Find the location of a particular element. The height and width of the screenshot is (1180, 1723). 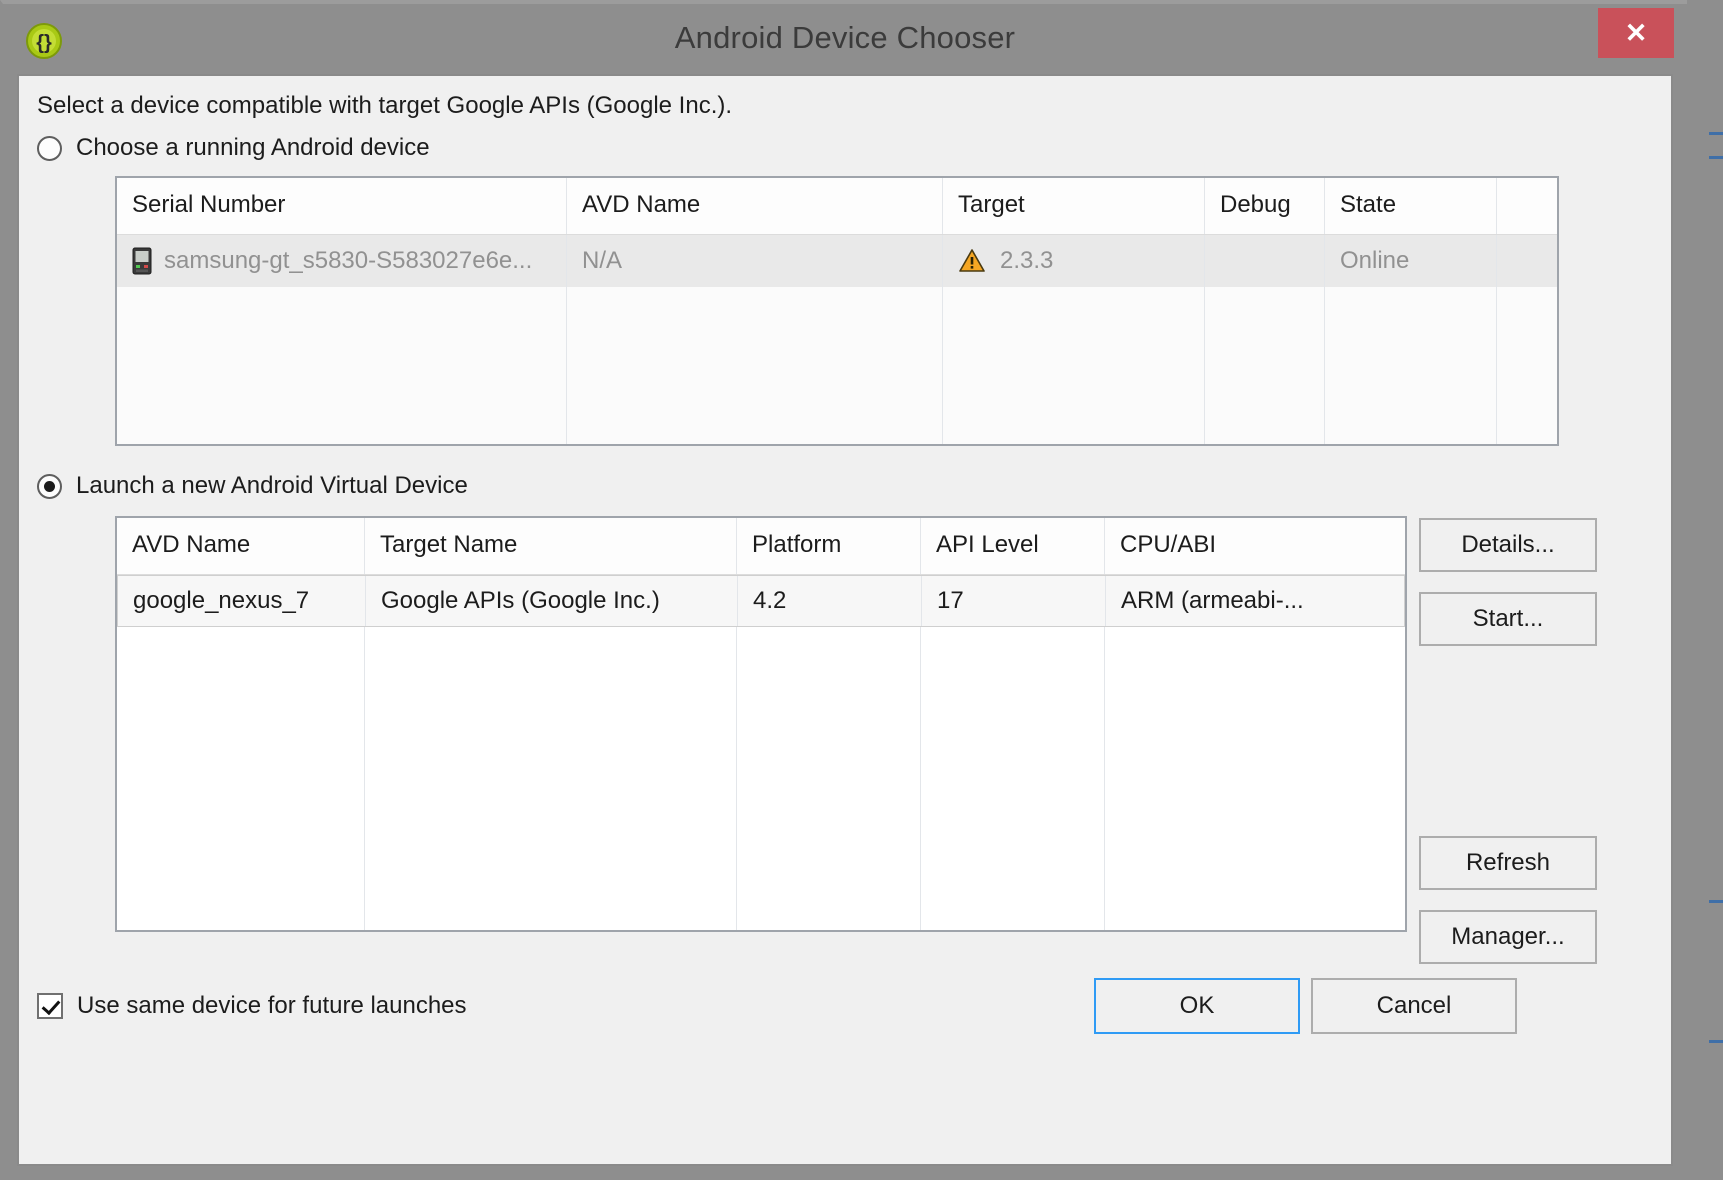

filler-col-target-name is located at coordinates (551, 778).